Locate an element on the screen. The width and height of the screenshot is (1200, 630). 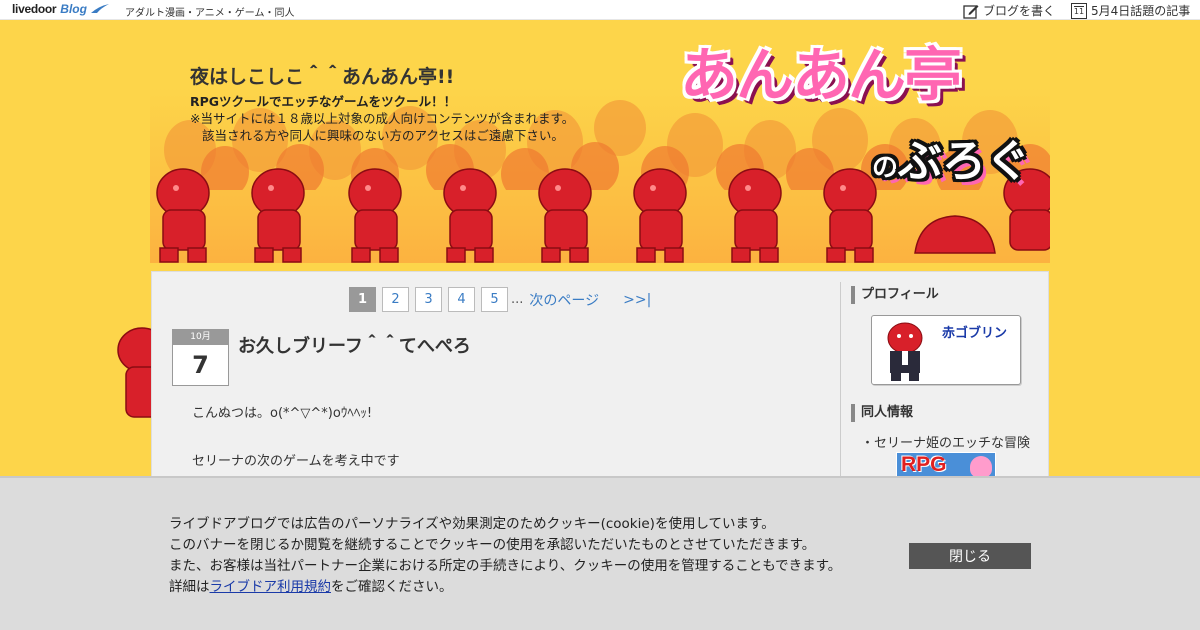
close-cookie-button: 閉じる is located at coordinates (970, 556).